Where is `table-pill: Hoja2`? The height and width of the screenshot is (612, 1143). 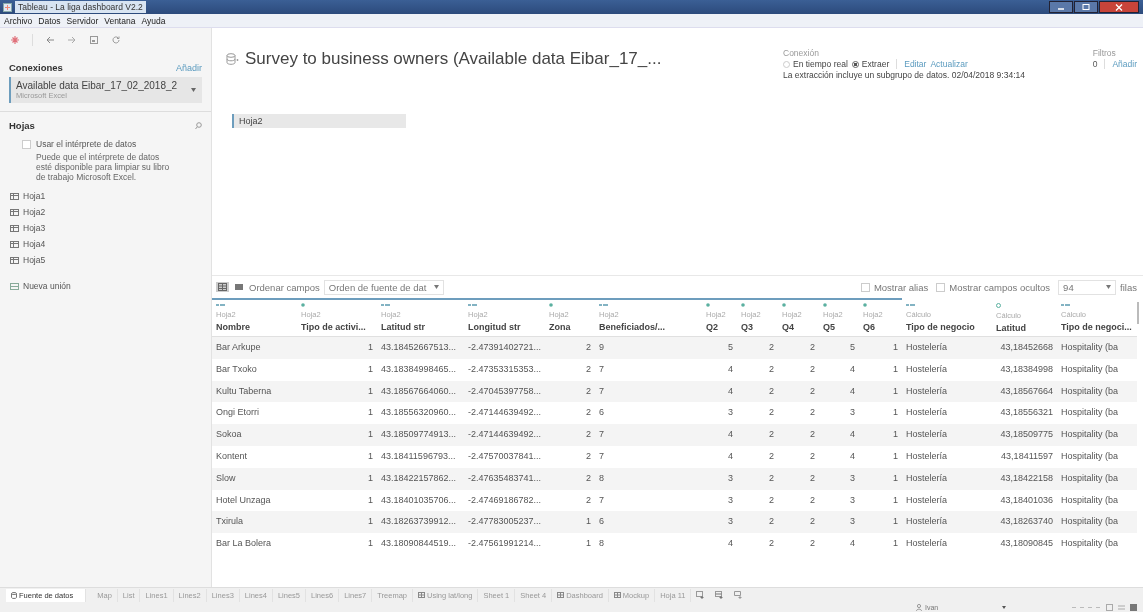 table-pill: Hoja2 is located at coordinates (319, 121).